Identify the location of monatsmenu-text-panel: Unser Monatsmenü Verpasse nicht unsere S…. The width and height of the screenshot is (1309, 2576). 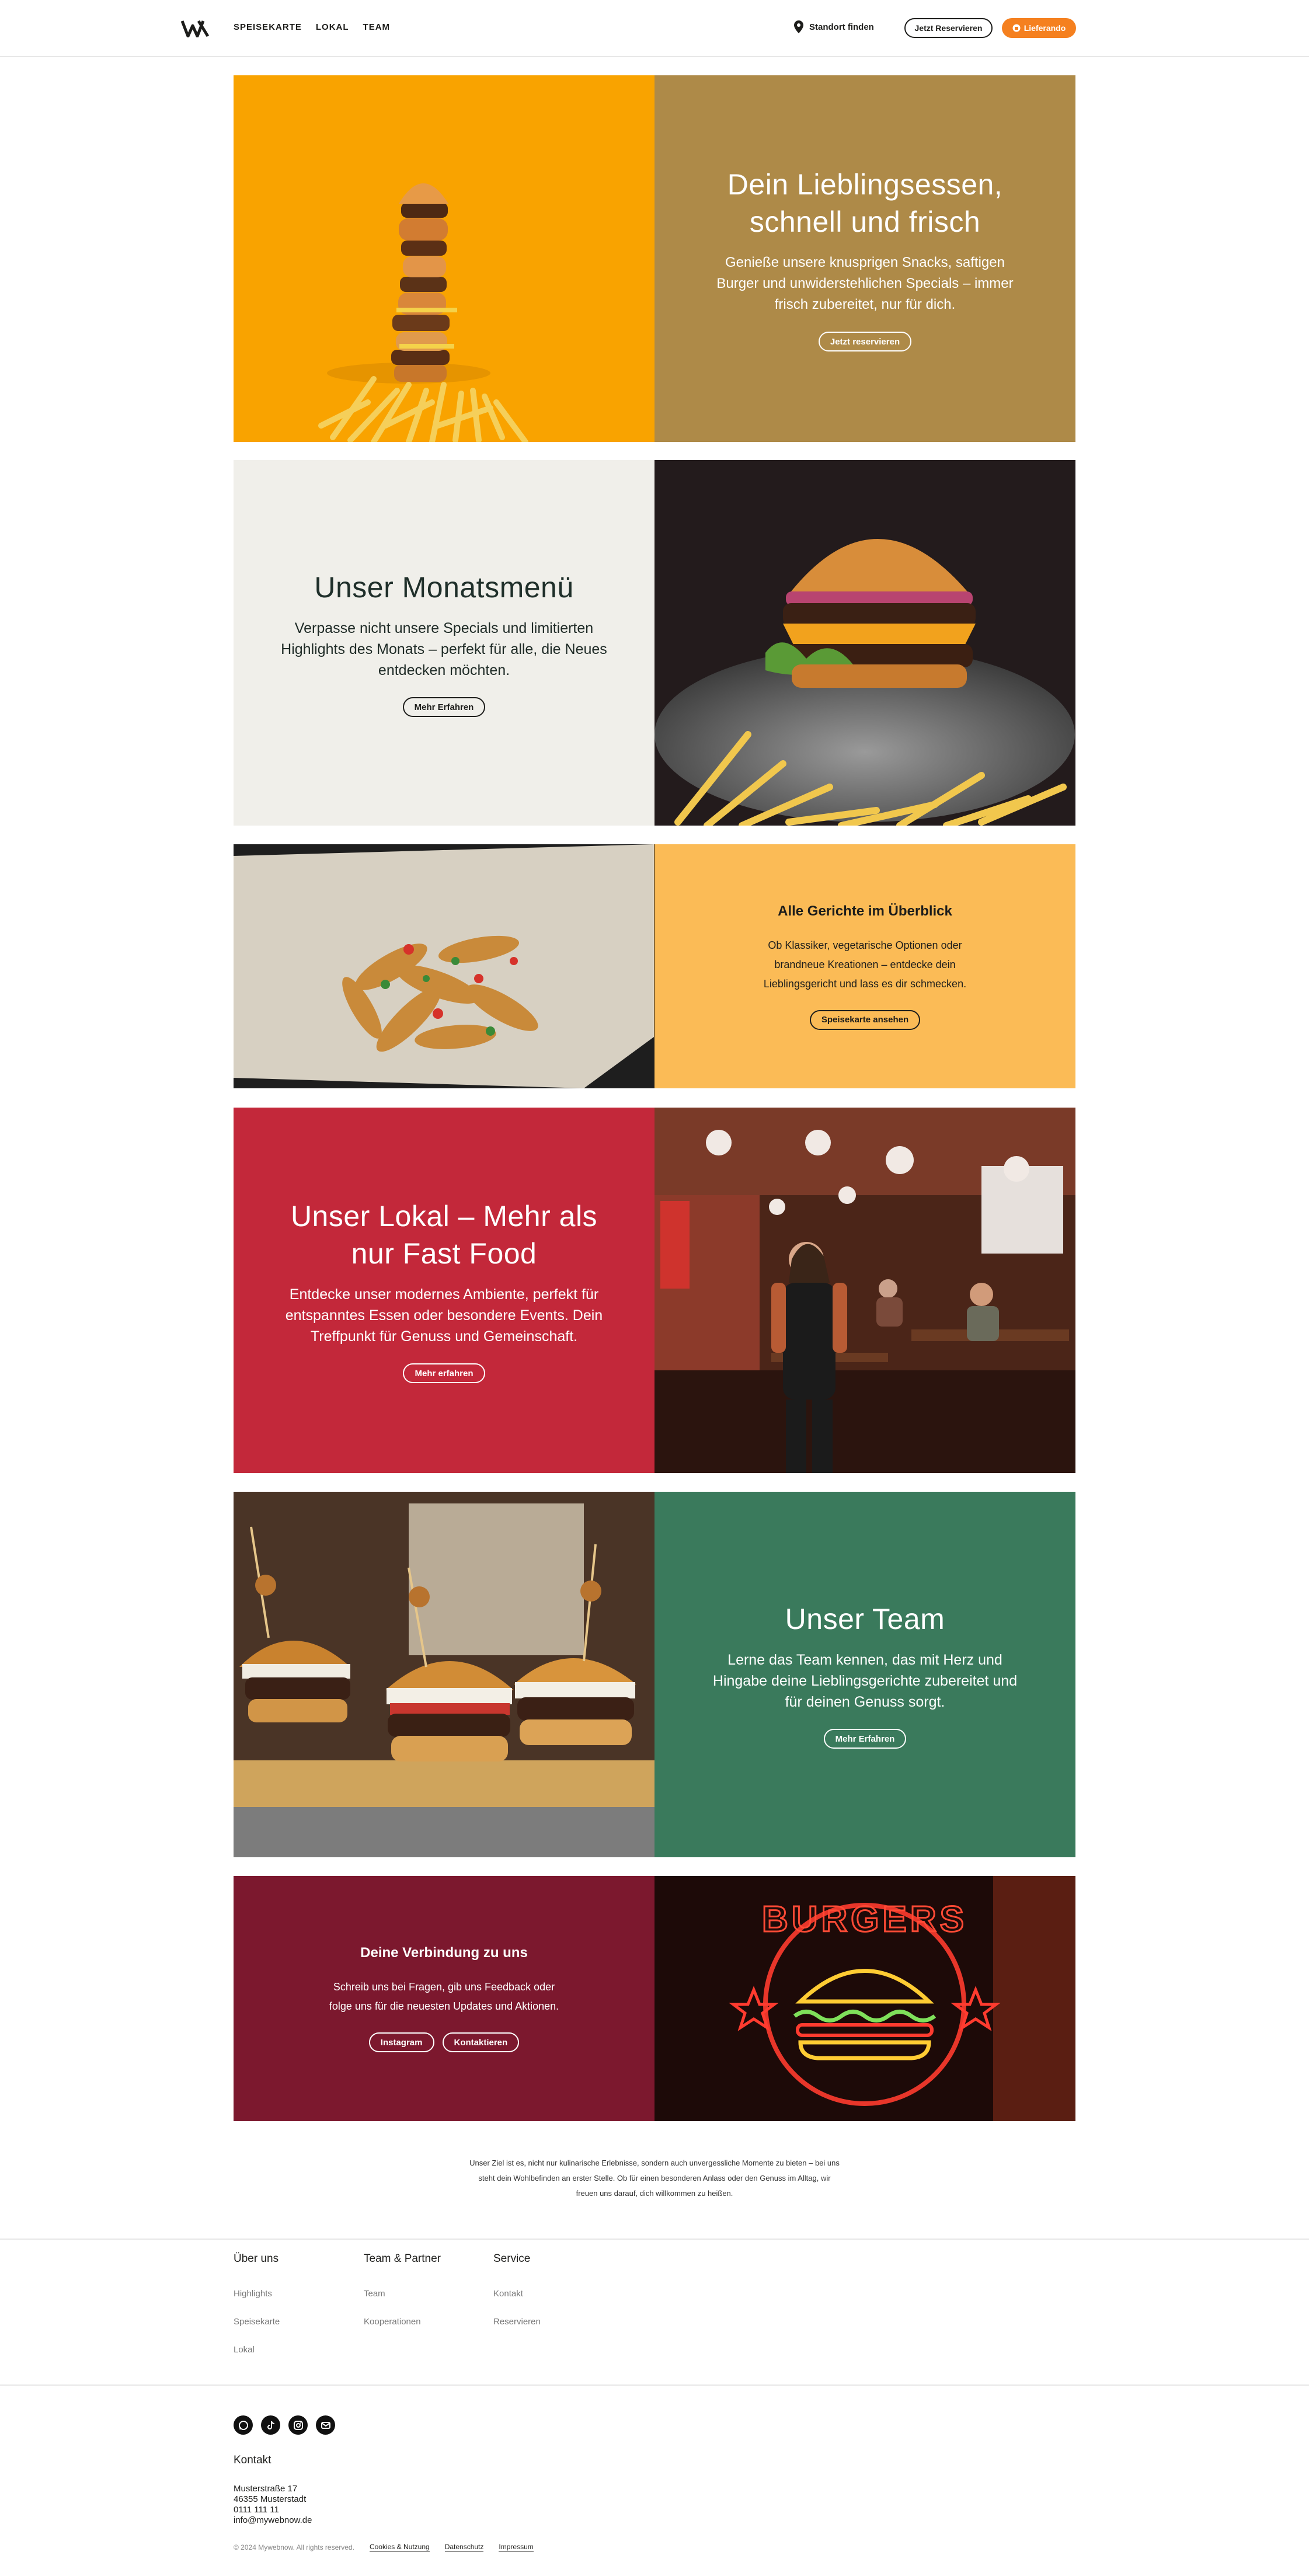
(444, 643).